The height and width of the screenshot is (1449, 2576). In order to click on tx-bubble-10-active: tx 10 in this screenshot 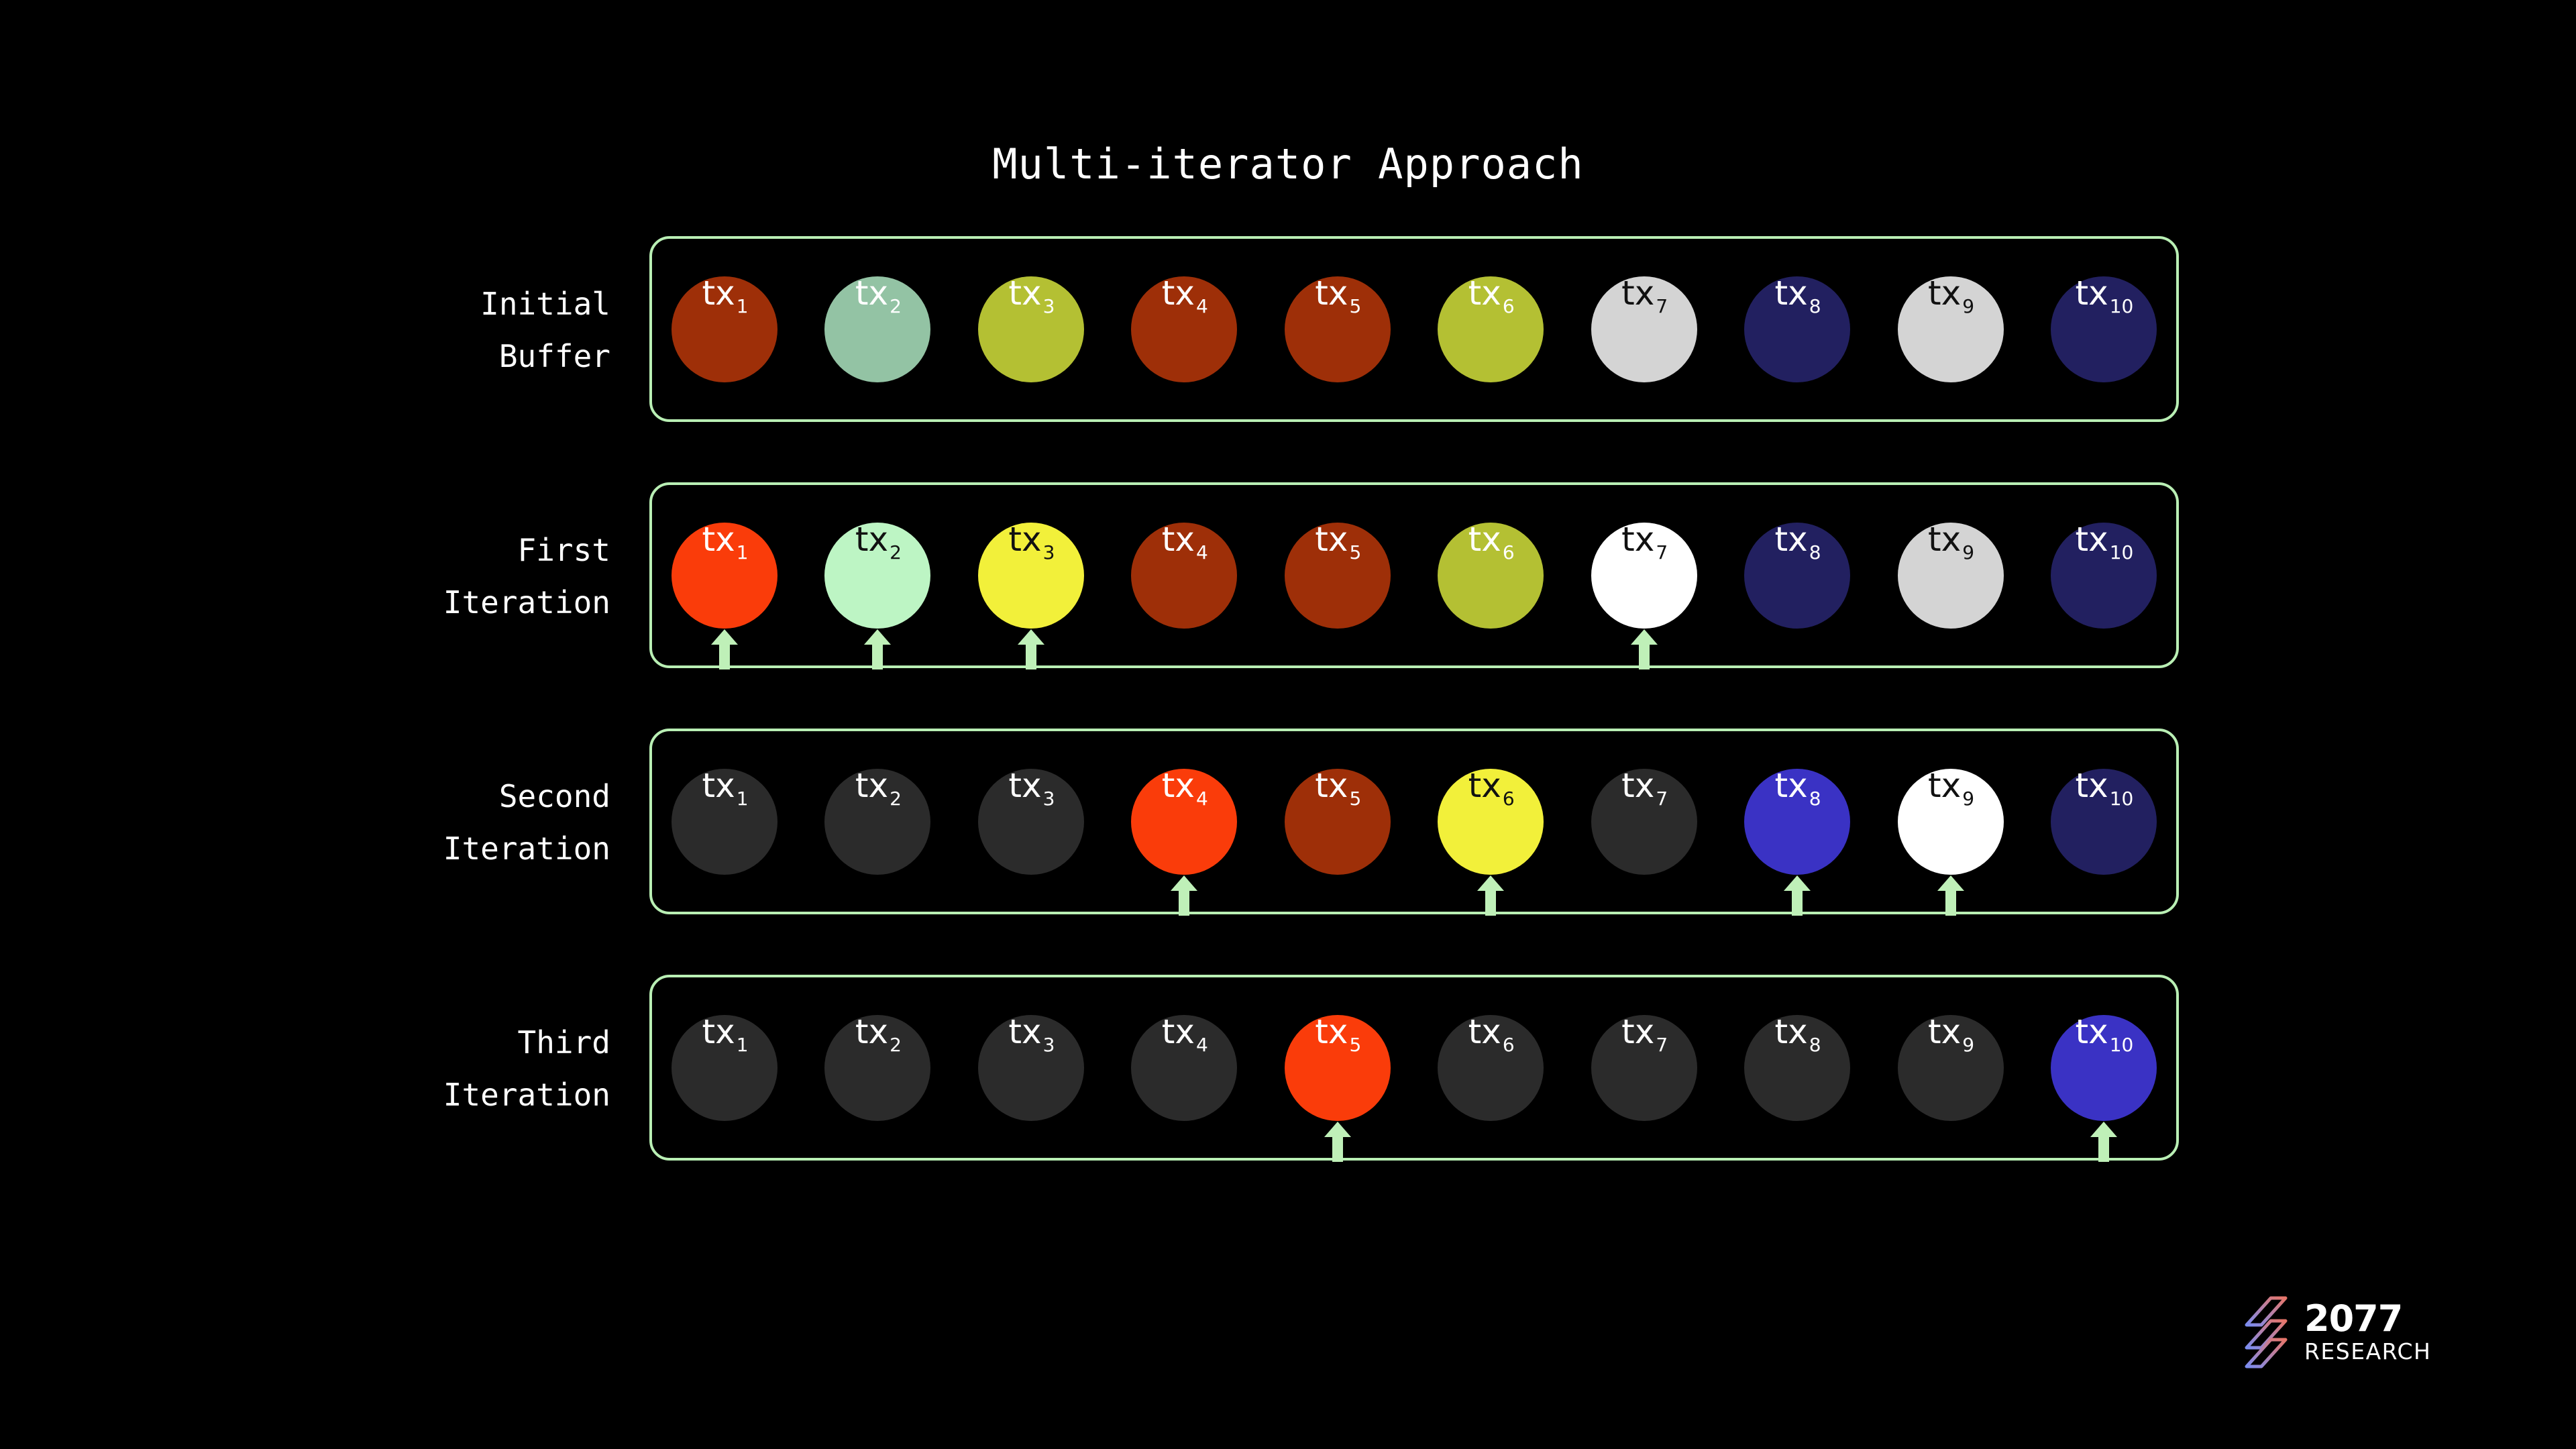, I will do `click(2103, 1067)`.